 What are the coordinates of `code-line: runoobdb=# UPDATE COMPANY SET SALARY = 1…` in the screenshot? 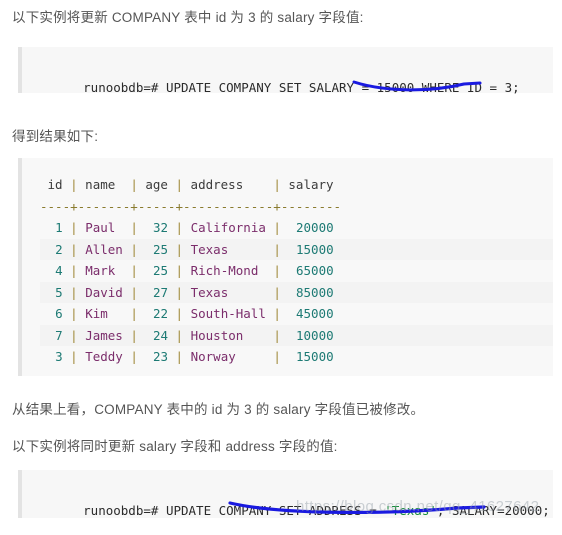 It's located at (287, 79).